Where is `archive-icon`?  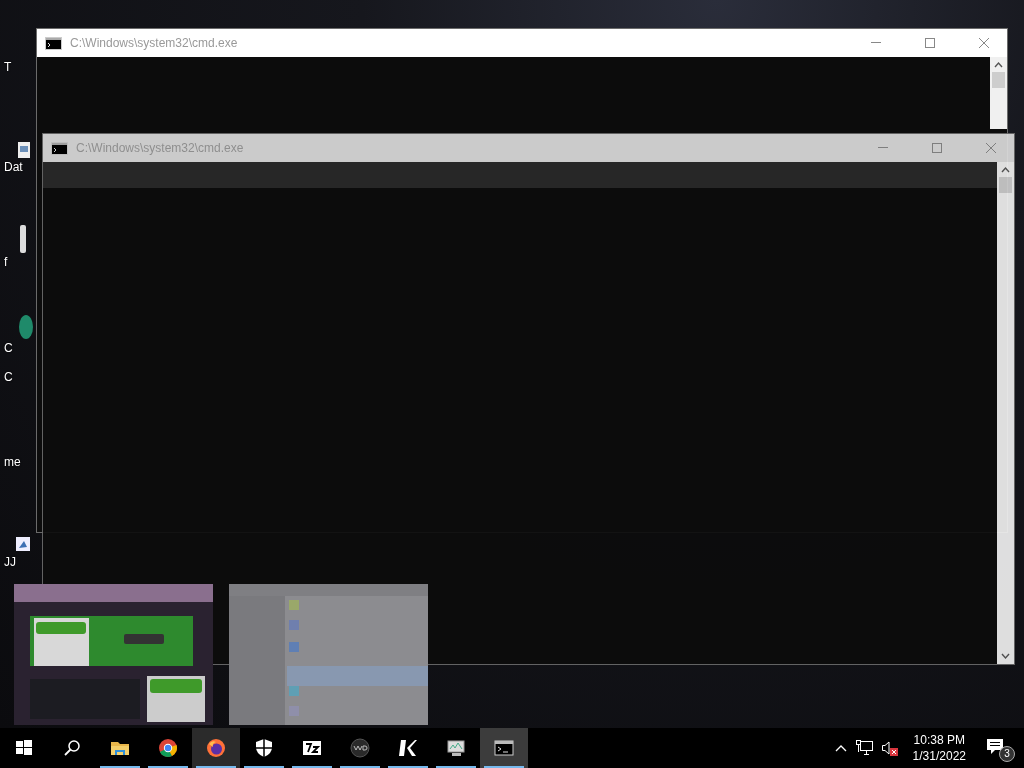 archive-icon is located at coordinates (312, 748).